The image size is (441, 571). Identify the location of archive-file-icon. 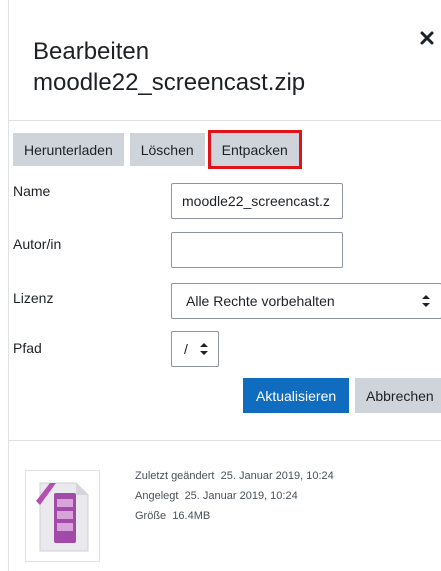
(62, 517).